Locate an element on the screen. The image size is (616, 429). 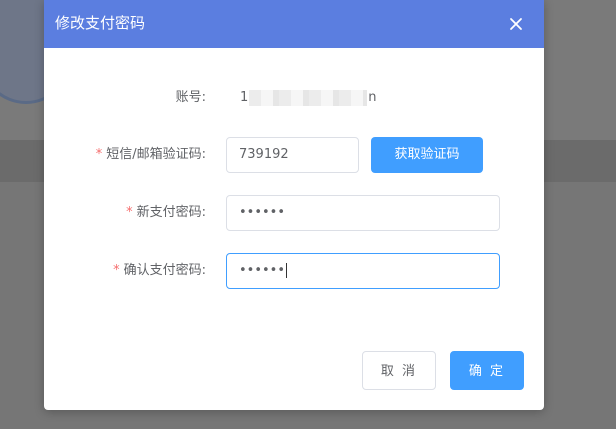
sms-code-value: 739192 is located at coordinates (264, 154).